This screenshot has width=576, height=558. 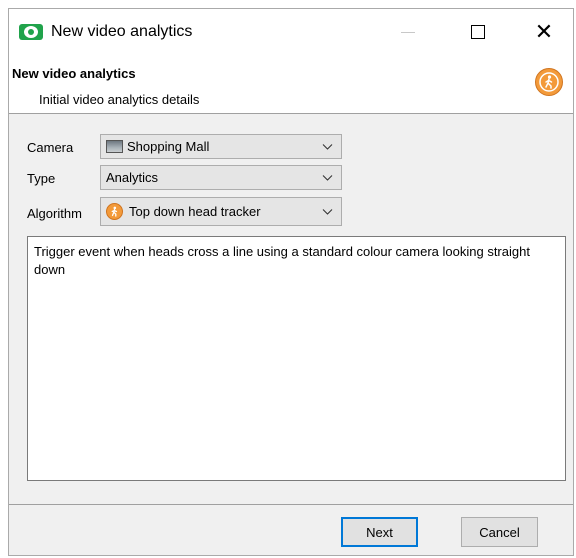 I want to click on maximize-icon, so click(x=478, y=32).